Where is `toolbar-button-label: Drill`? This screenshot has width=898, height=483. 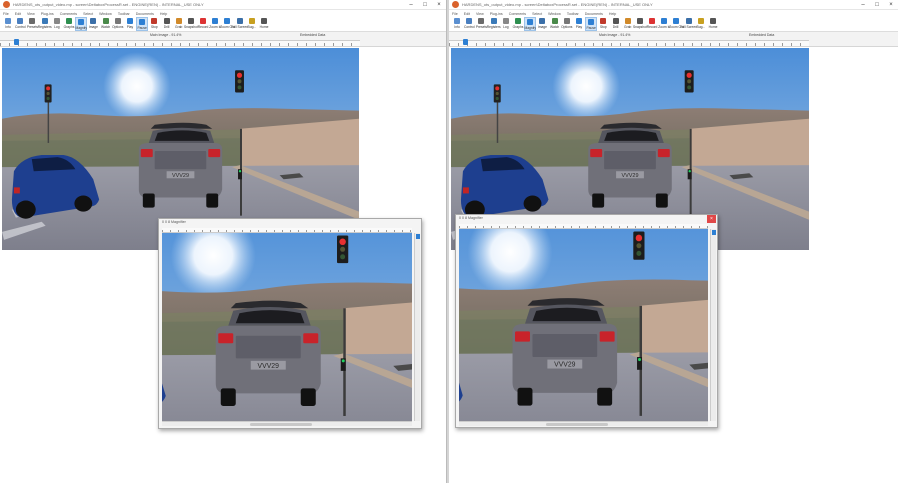
toolbar-button-label: Drill is located at coordinates (166, 27).